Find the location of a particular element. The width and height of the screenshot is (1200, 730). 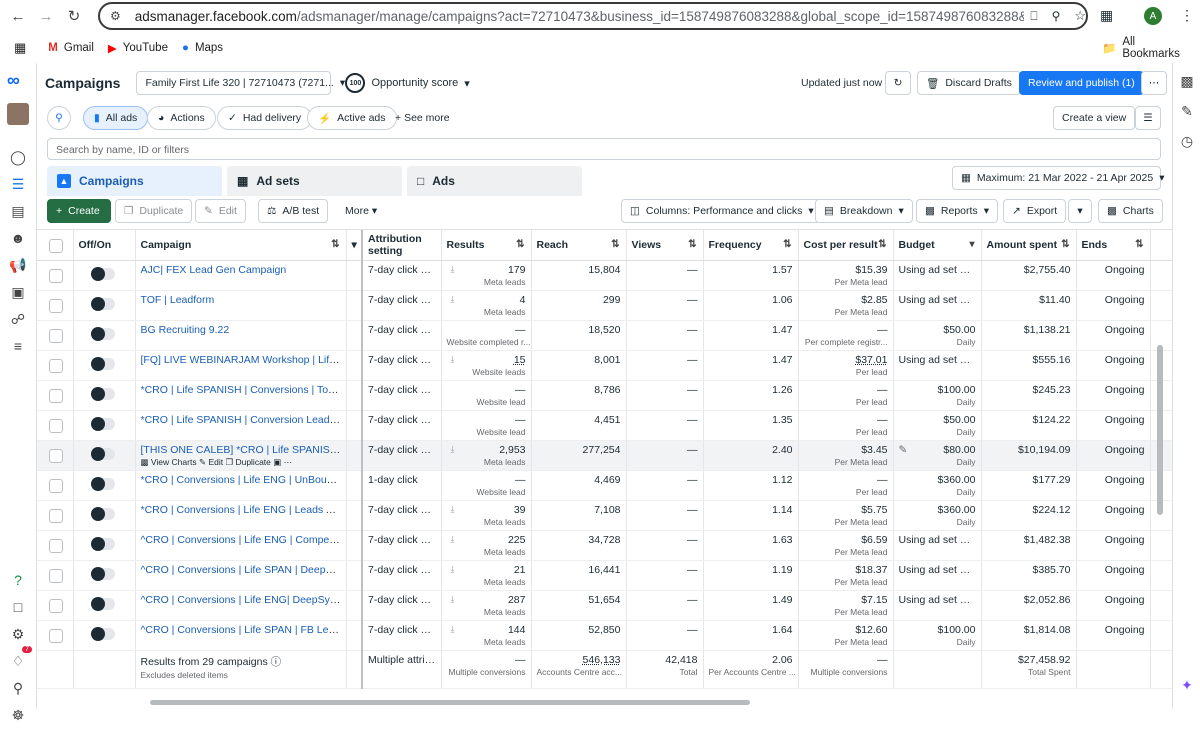

columns-button: ◫ Columns: Performance and clicks ▾ is located at coordinates (722, 211).